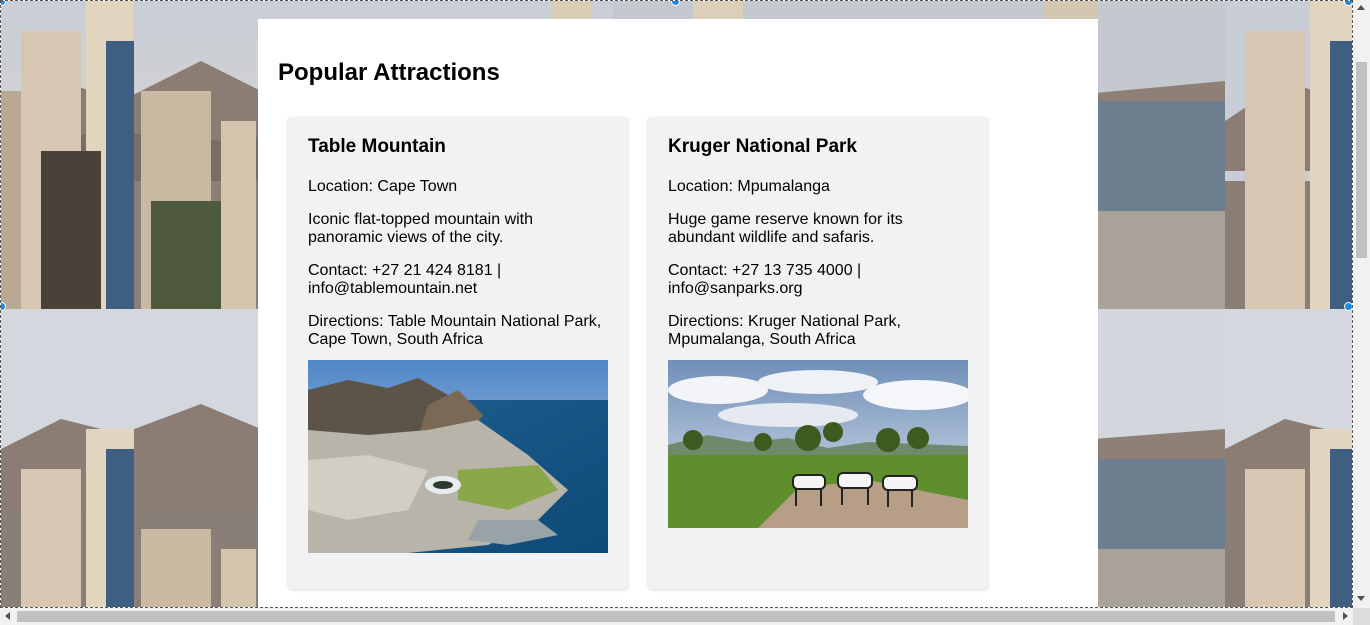 This screenshot has height=625, width=1370. Describe the element at coordinates (762, 146) in the screenshot. I see `attraction-name: Kruger National Park` at that location.